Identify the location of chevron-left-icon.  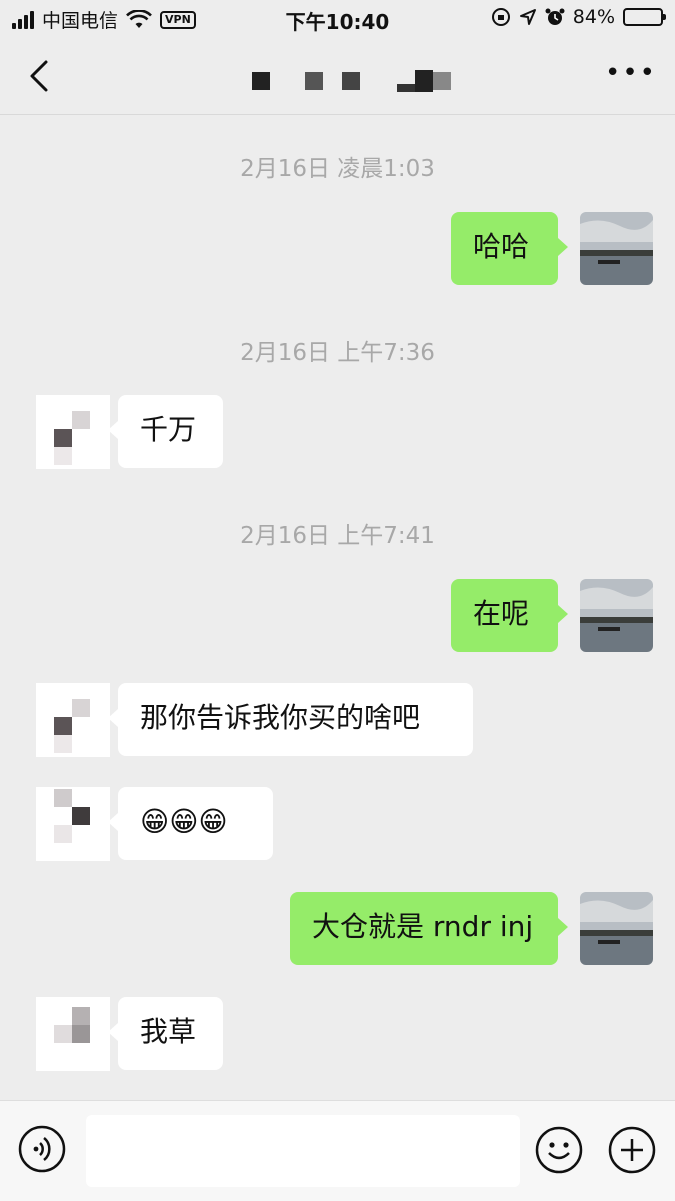
(40, 76).